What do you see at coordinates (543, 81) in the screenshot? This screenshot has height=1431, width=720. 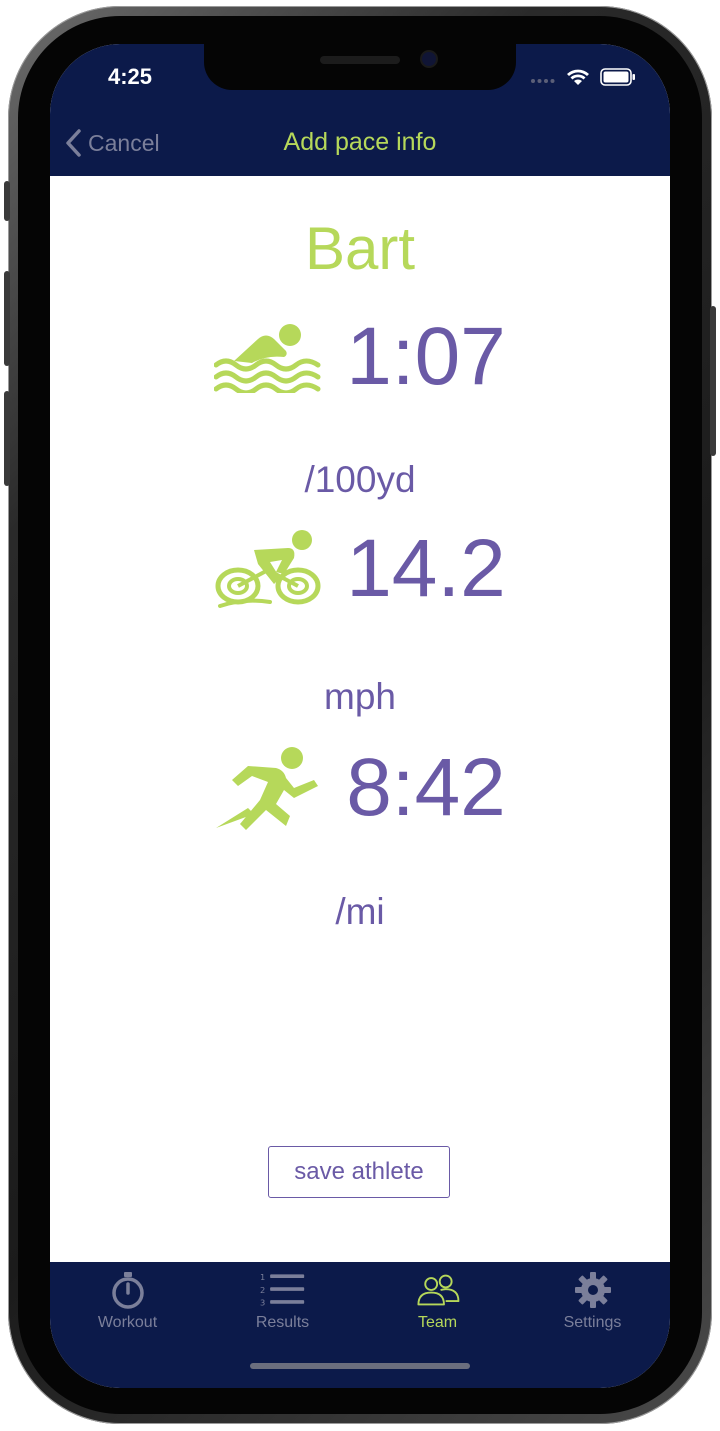 I see `cellular-signal-icon` at bounding box center [543, 81].